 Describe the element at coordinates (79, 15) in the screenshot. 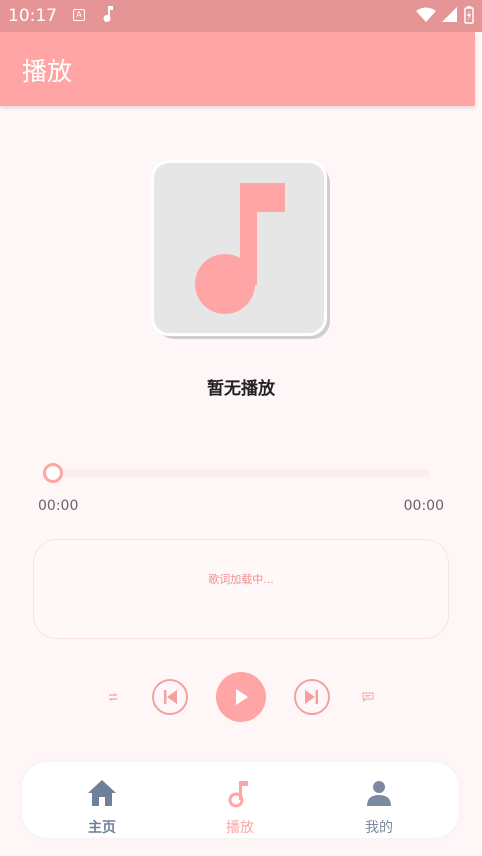

I see `notification-a-icon: A` at that location.